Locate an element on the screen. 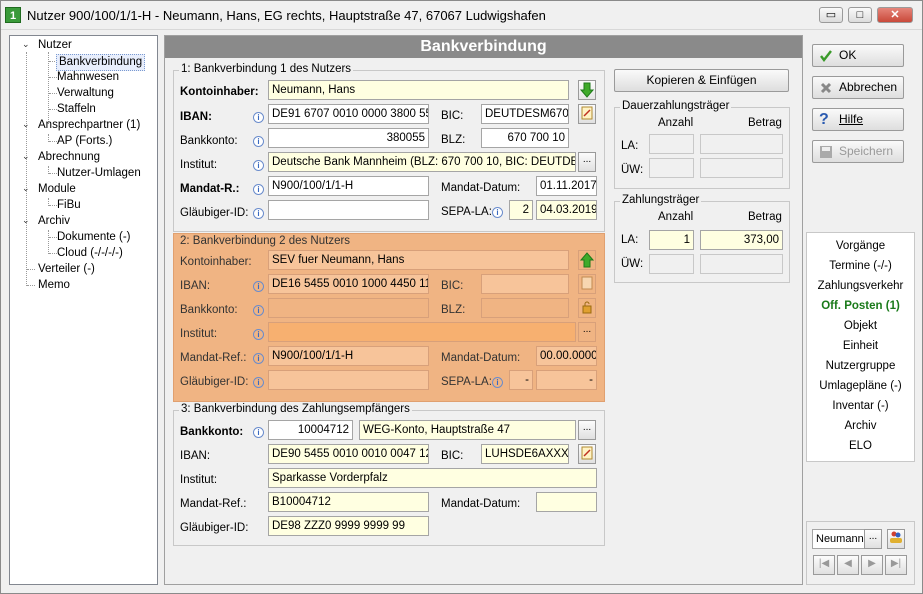 This screenshot has width=923, height=594. bank2-iban-field: DE16 5455 0010 1000 4450 11 is located at coordinates (348, 284).